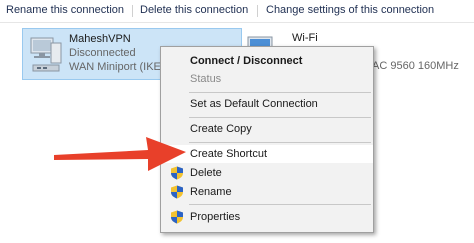  What do you see at coordinates (102, 53) in the screenshot?
I see `connection-status: Disconnected` at bounding box center [102, 53].